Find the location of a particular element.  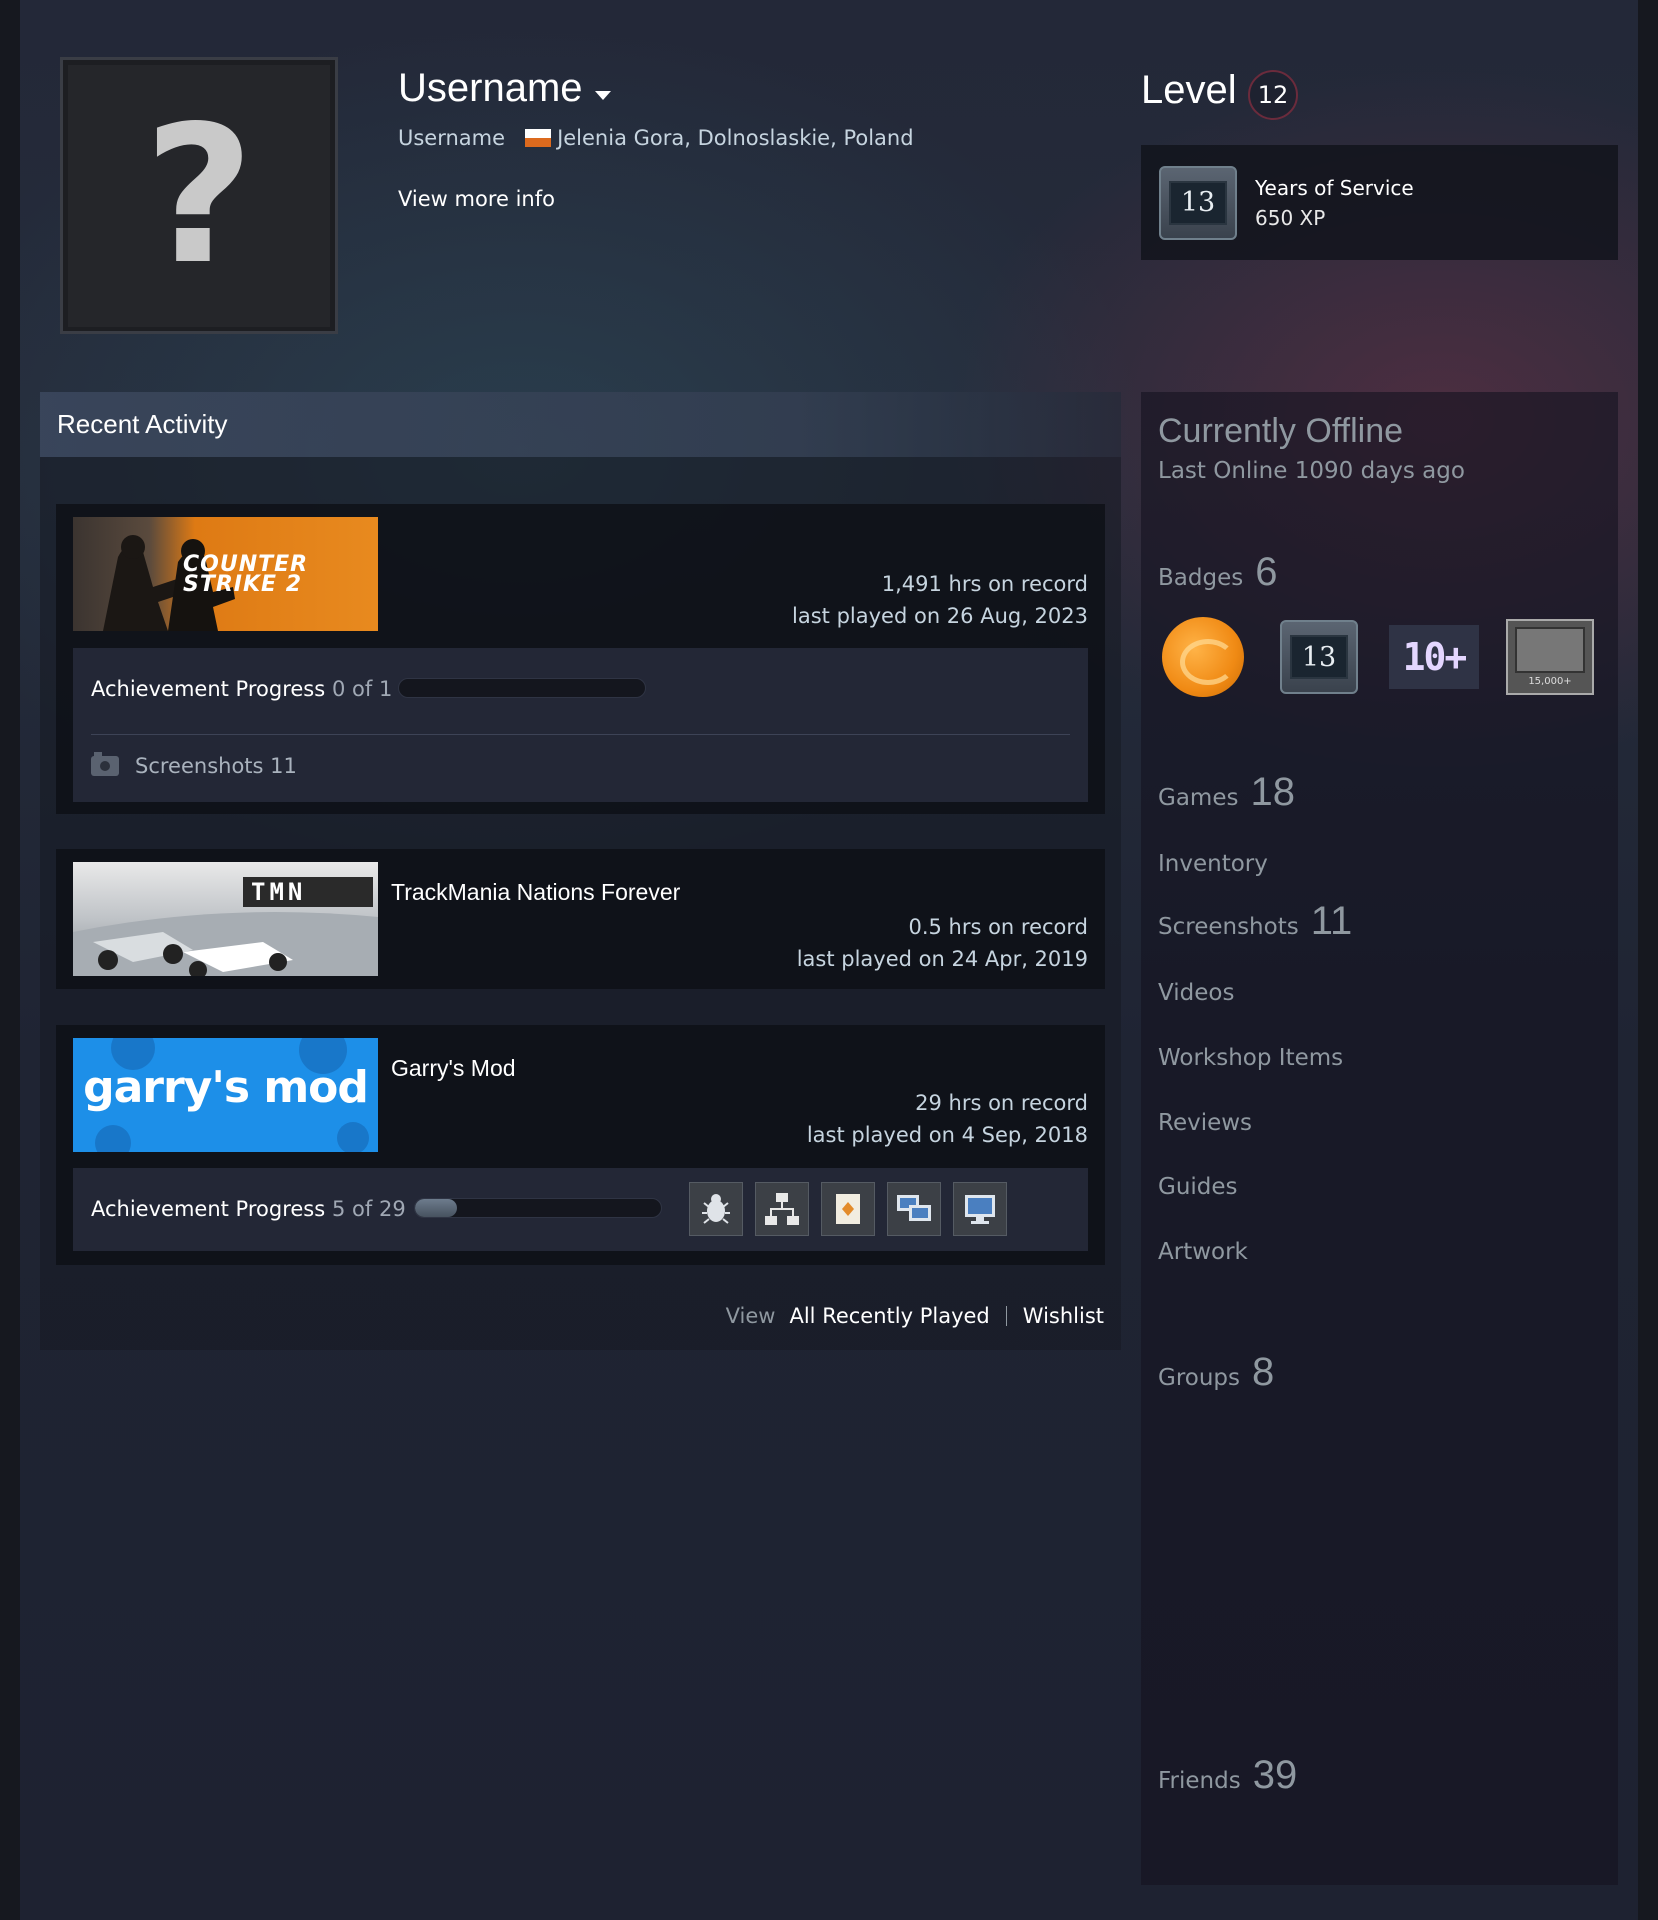

location: Jelenia Gora, Dolnoslaskie, Poland is located at coordinates (735, 138).